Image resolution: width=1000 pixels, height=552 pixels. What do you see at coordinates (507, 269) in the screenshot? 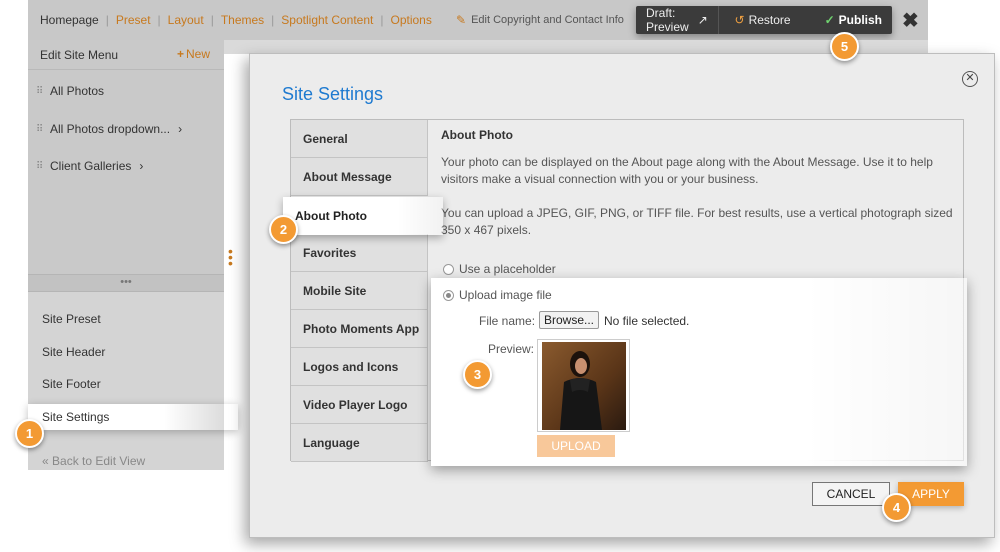
I see `placeholder-label: Use a placeholder` at bounding box center [507, 269].